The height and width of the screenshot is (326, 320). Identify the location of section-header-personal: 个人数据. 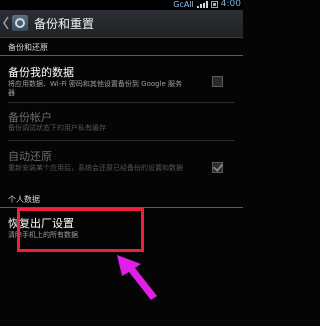
(121, 200).